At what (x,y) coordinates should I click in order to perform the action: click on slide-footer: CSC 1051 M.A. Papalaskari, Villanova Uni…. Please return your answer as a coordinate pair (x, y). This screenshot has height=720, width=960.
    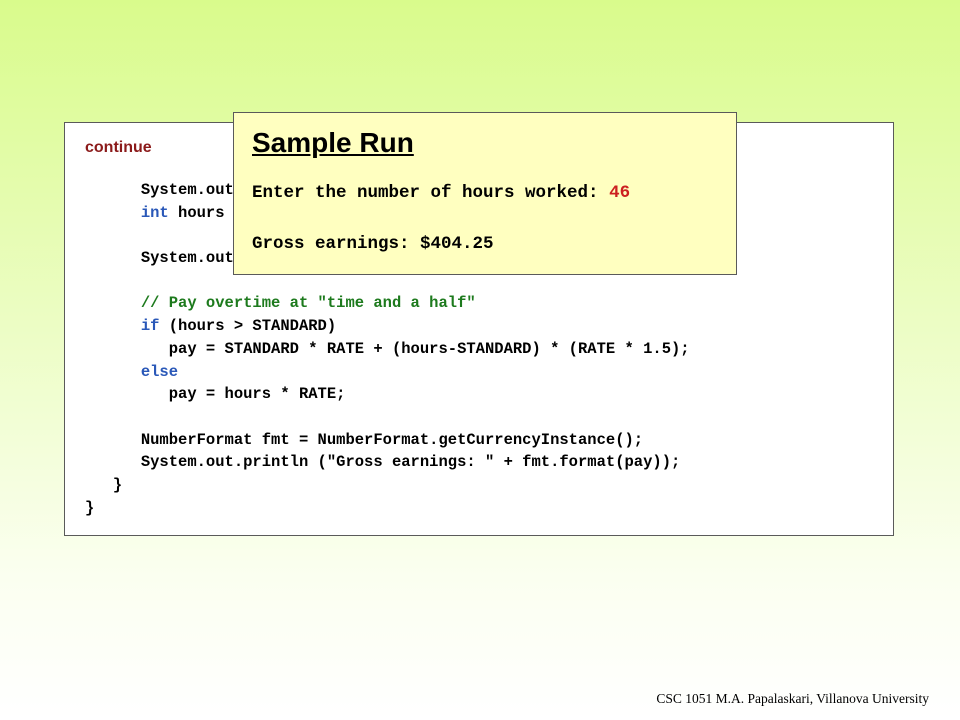
    Looking at the image, I should click on (792, 698).